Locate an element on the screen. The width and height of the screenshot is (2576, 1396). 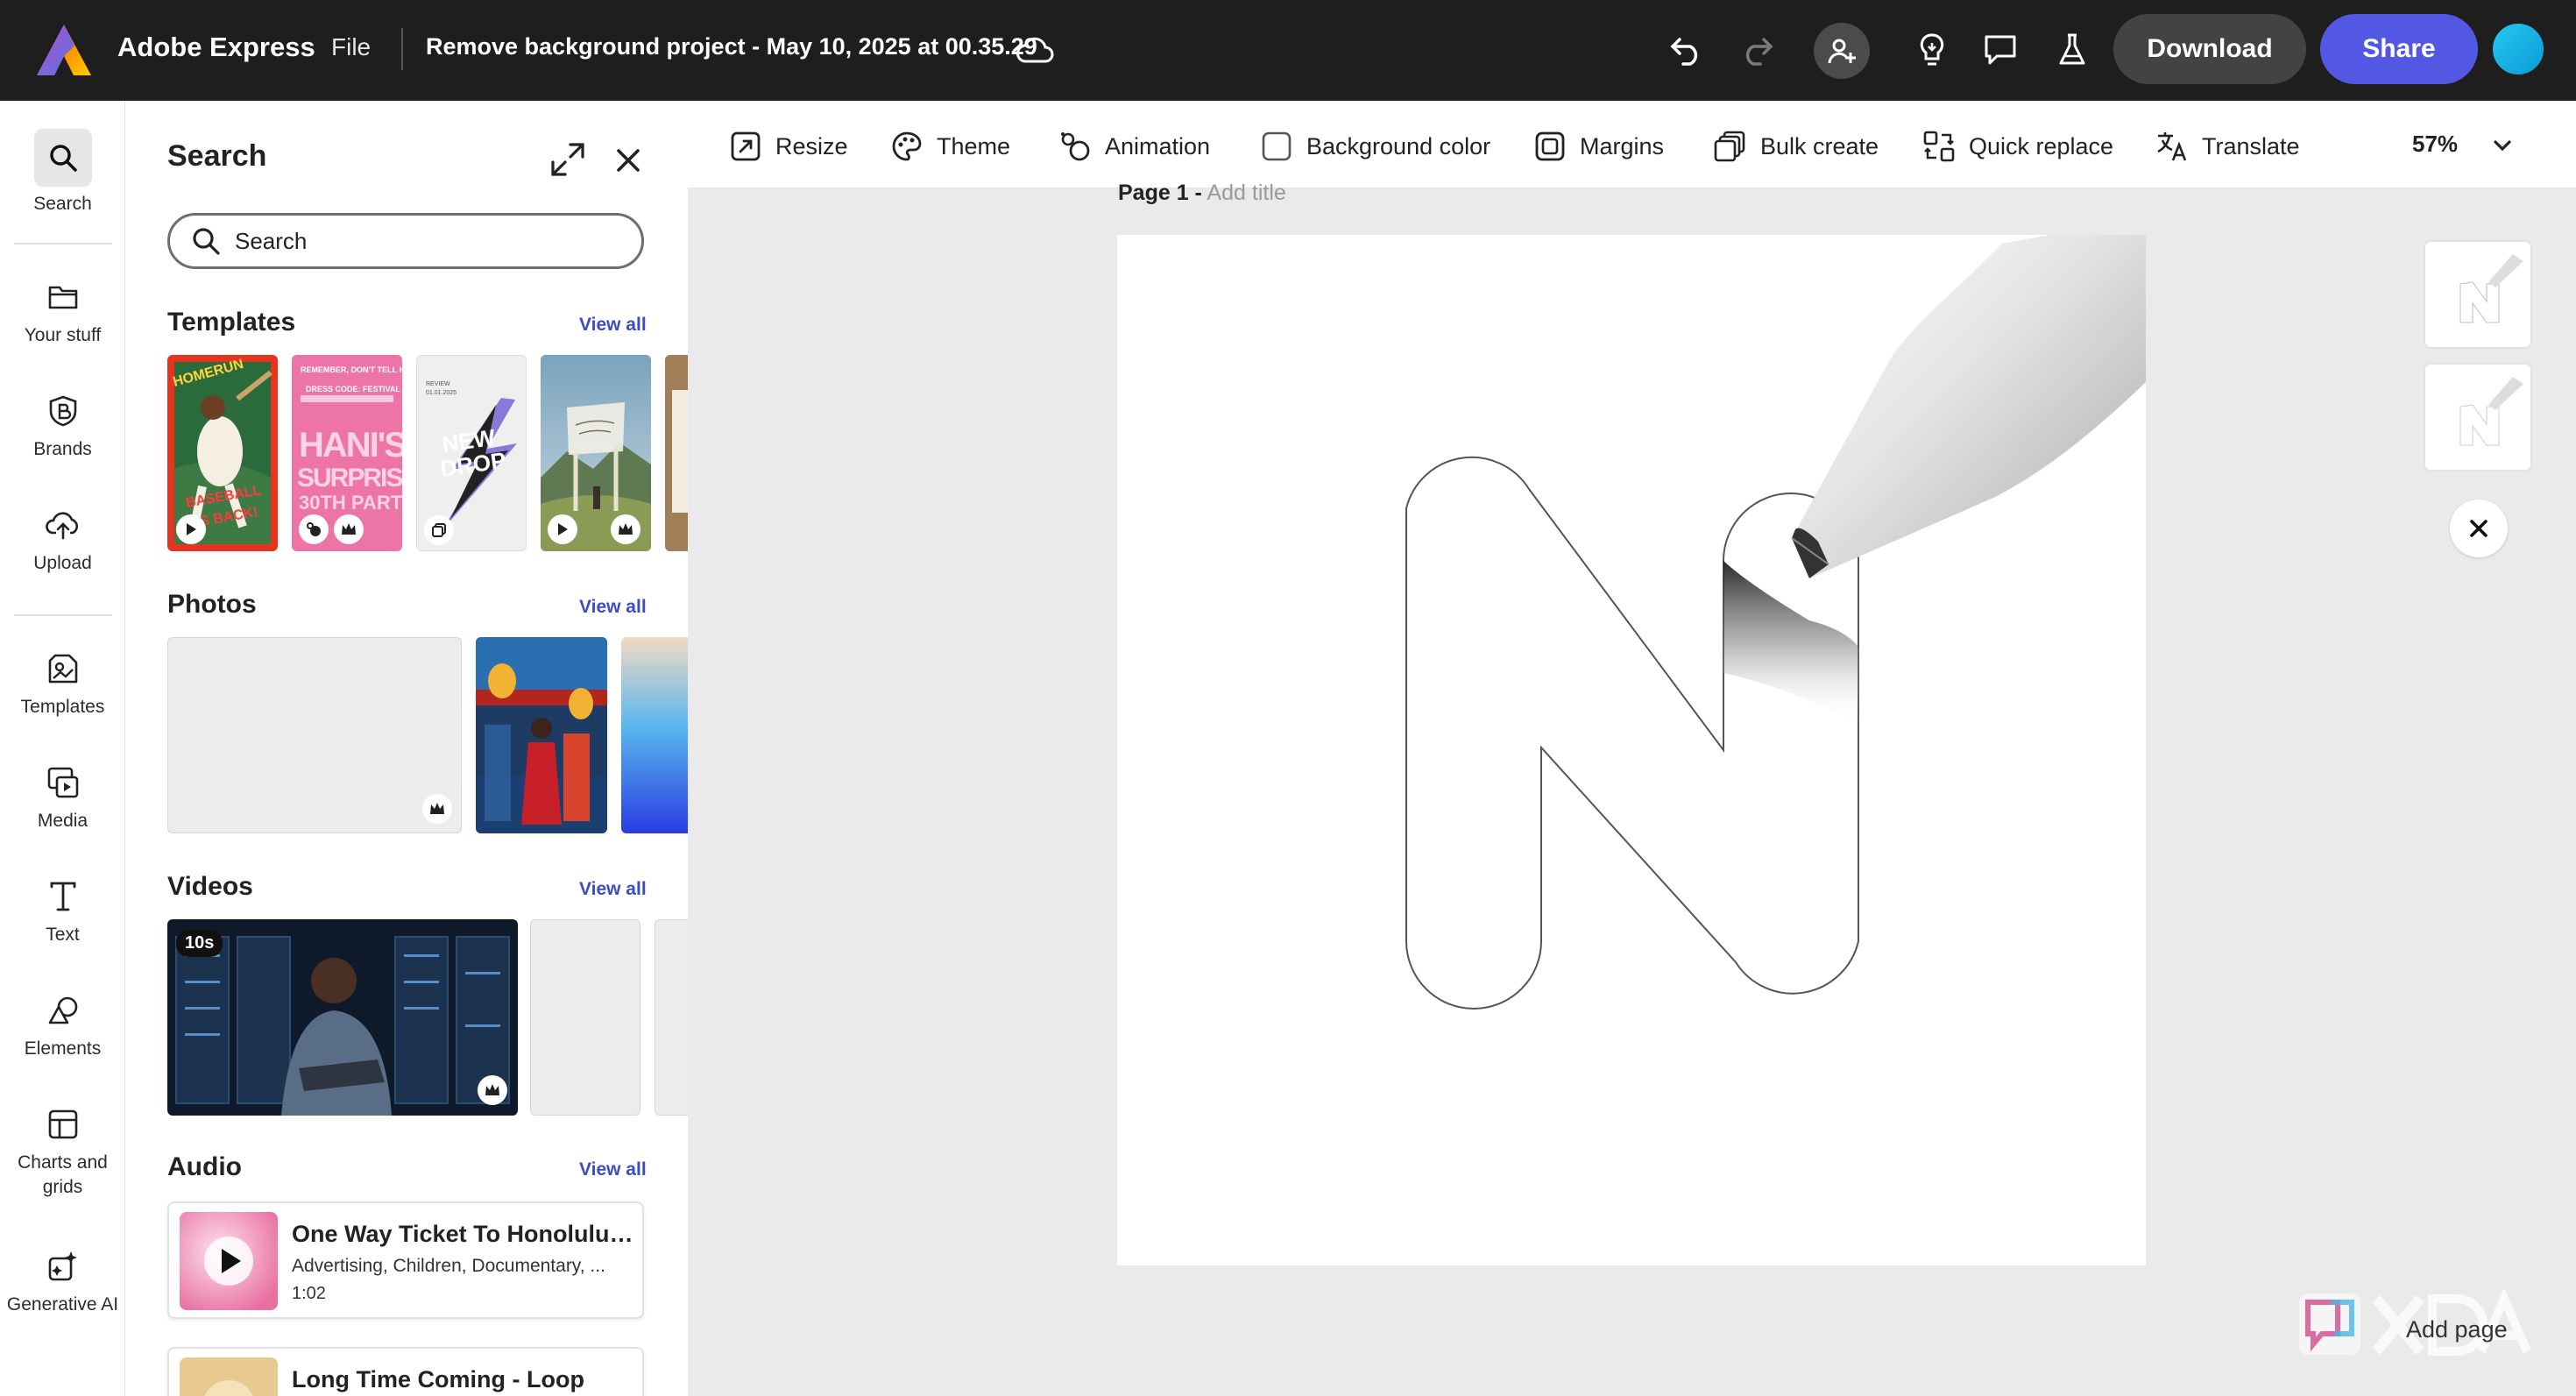
animation-button: Animation is located at coordinates (1134, 146).